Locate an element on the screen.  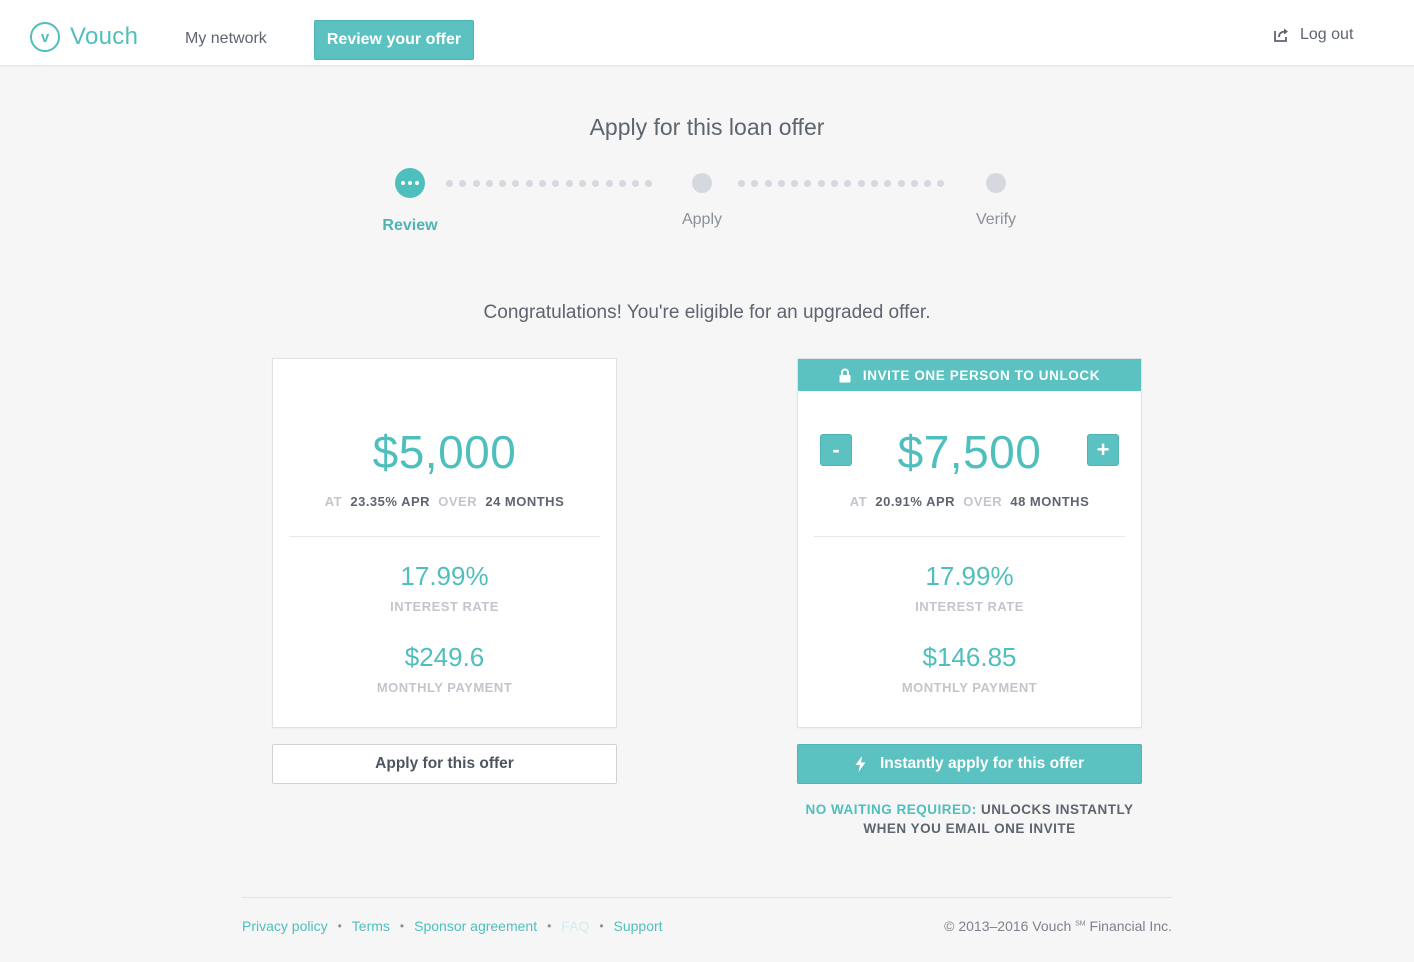
ellipsis-icon is located at coordinates (410, 183).